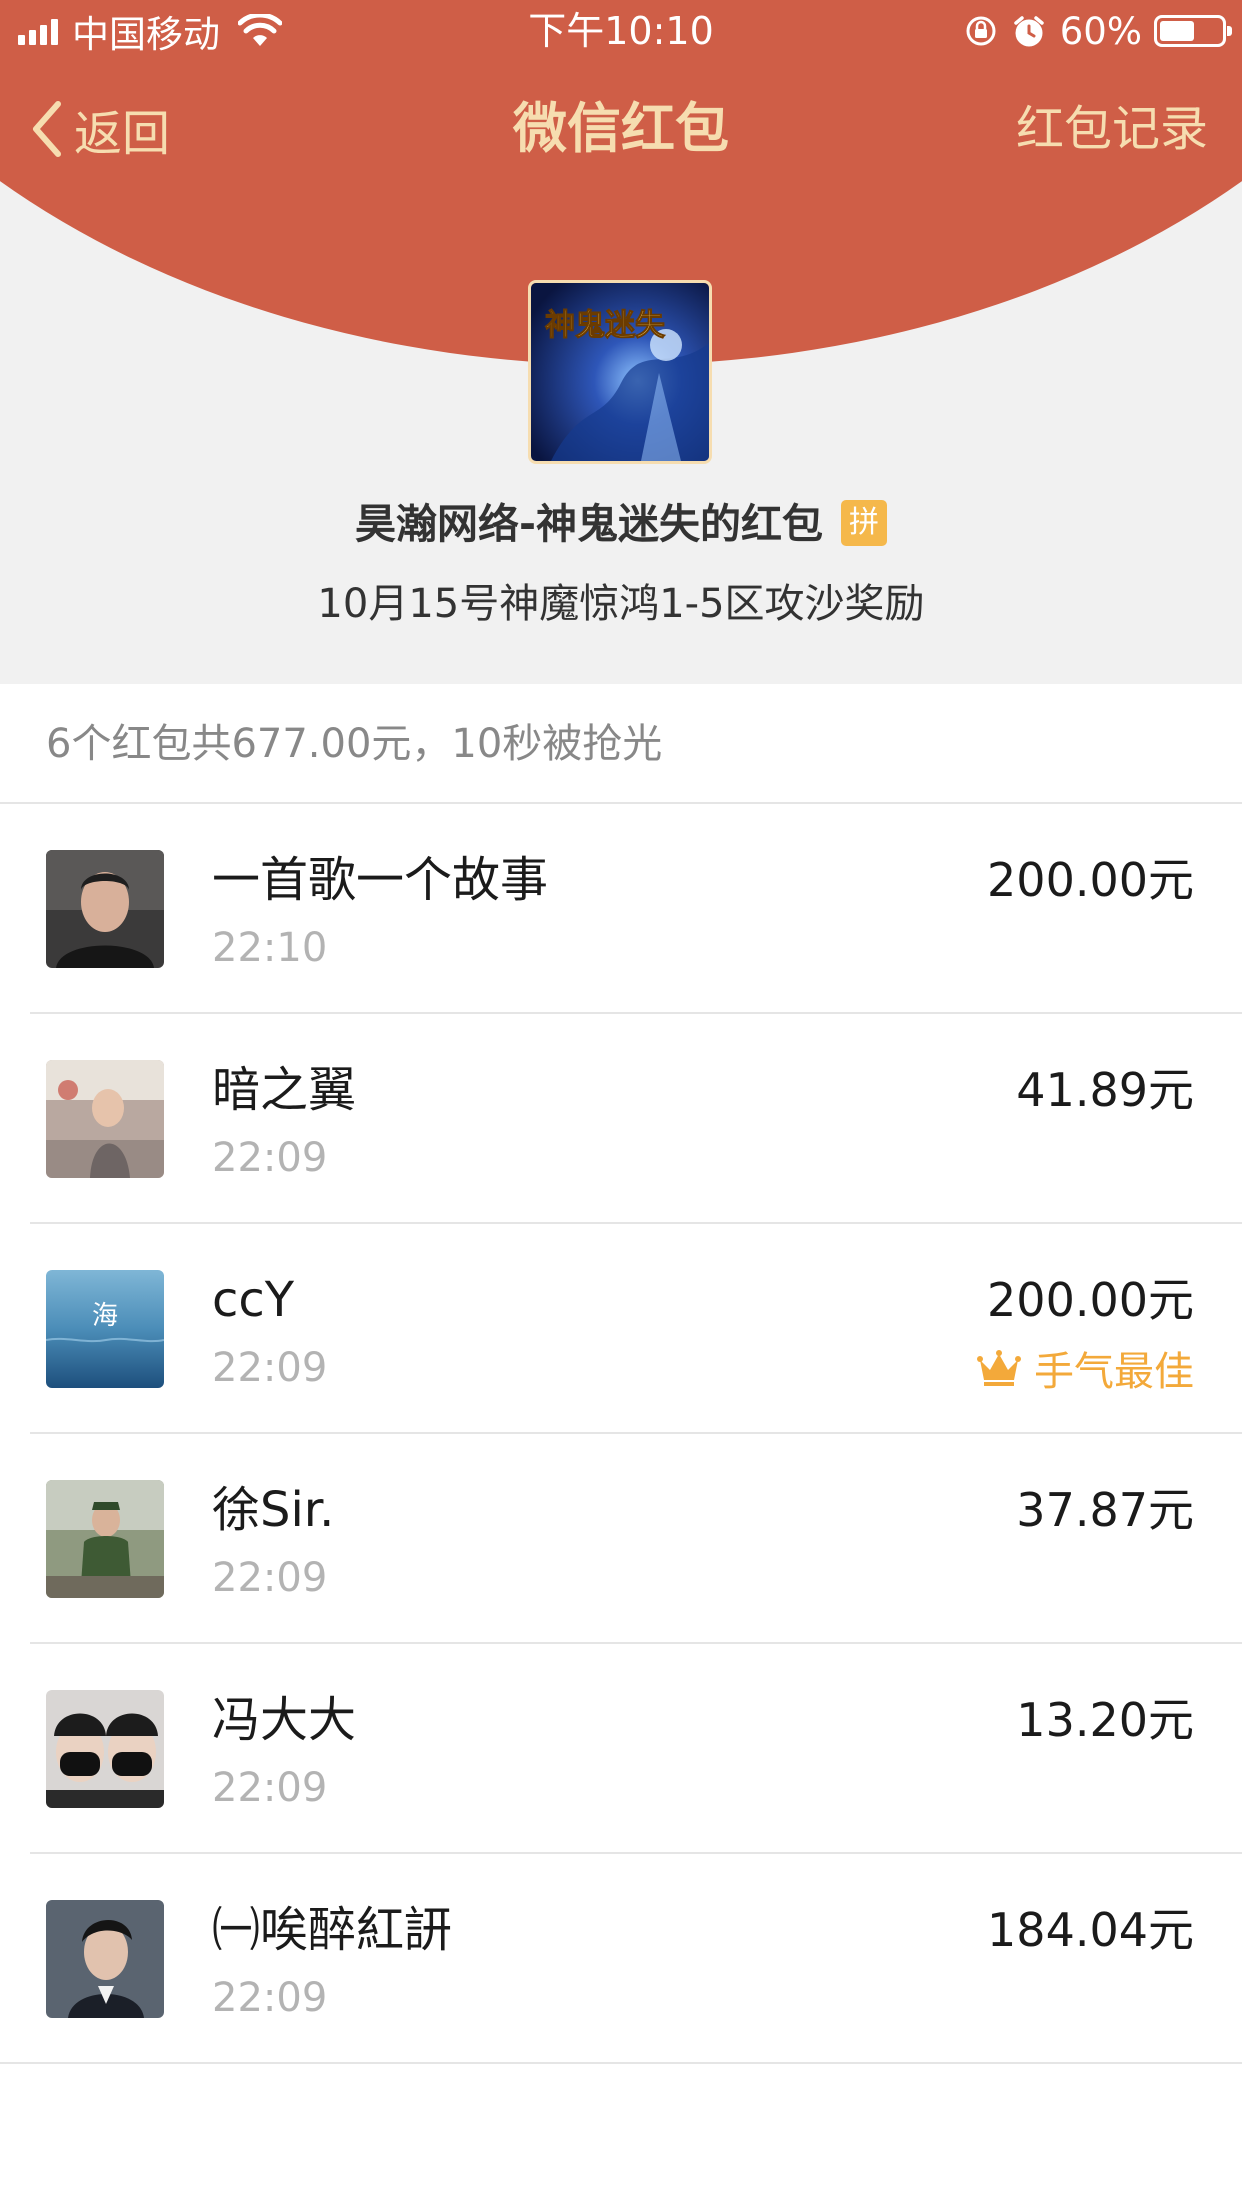 The height and width of the screenshot is (2208, 1242). What do you see at coordinates (605, 325) in the screenshot?
I see `avatar-game-logo: 神鬼迷失` at bounding box center [605, 325].